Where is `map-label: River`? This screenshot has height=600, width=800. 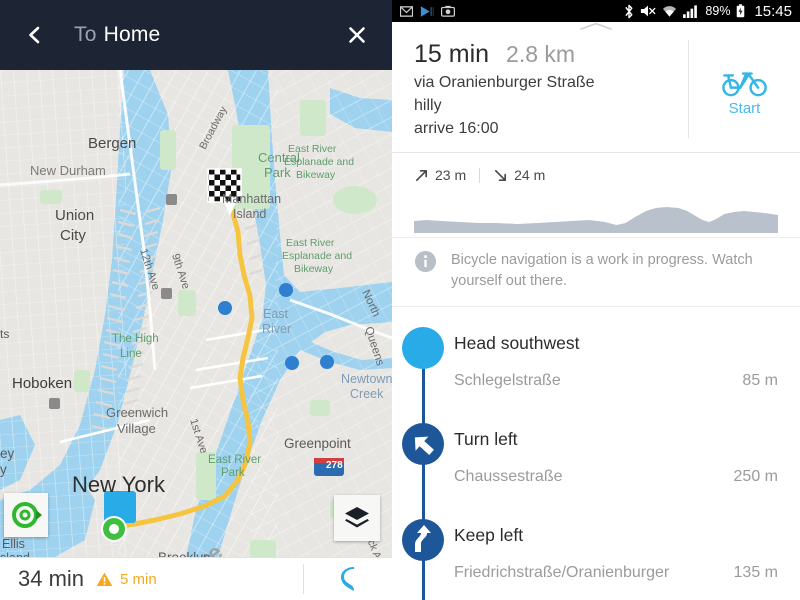 map-label: River is located at coordinates (276, 329).